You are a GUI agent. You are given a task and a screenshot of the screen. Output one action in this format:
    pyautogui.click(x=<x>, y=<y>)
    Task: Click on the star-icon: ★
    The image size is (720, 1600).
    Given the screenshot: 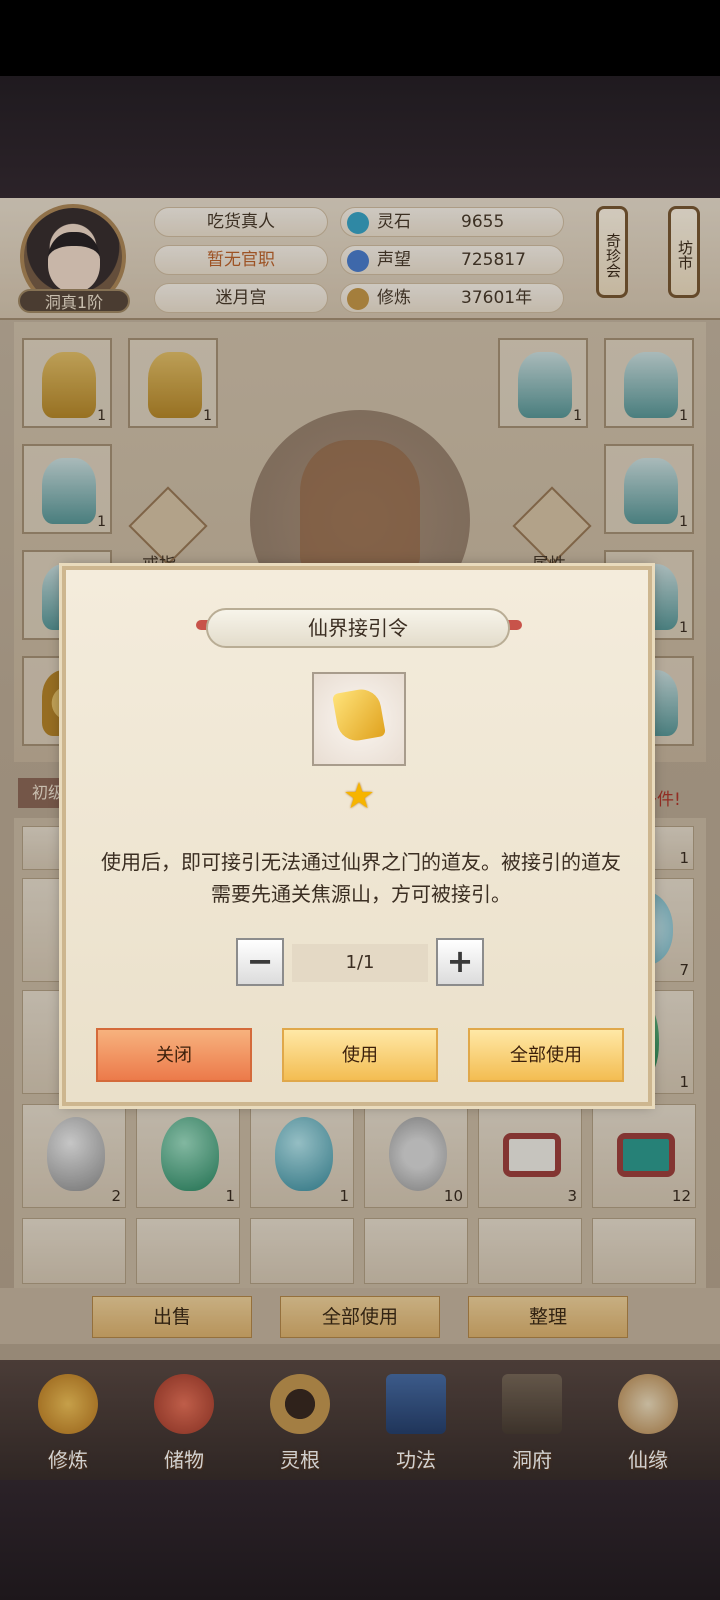 What is the action you would take?
    pyautogui.click(x=359, y=796)
    